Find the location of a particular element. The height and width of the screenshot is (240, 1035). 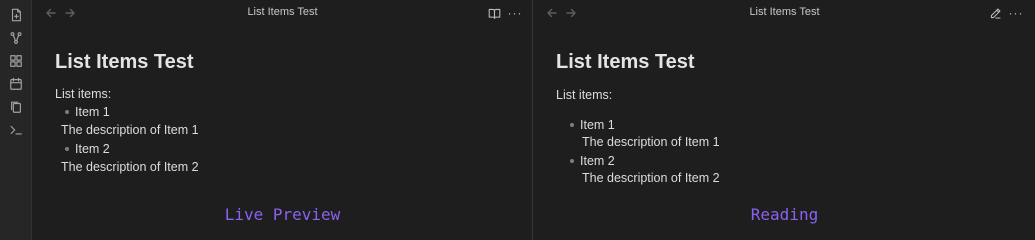

mode-caption: Reading is located at coordinates (784, 214).